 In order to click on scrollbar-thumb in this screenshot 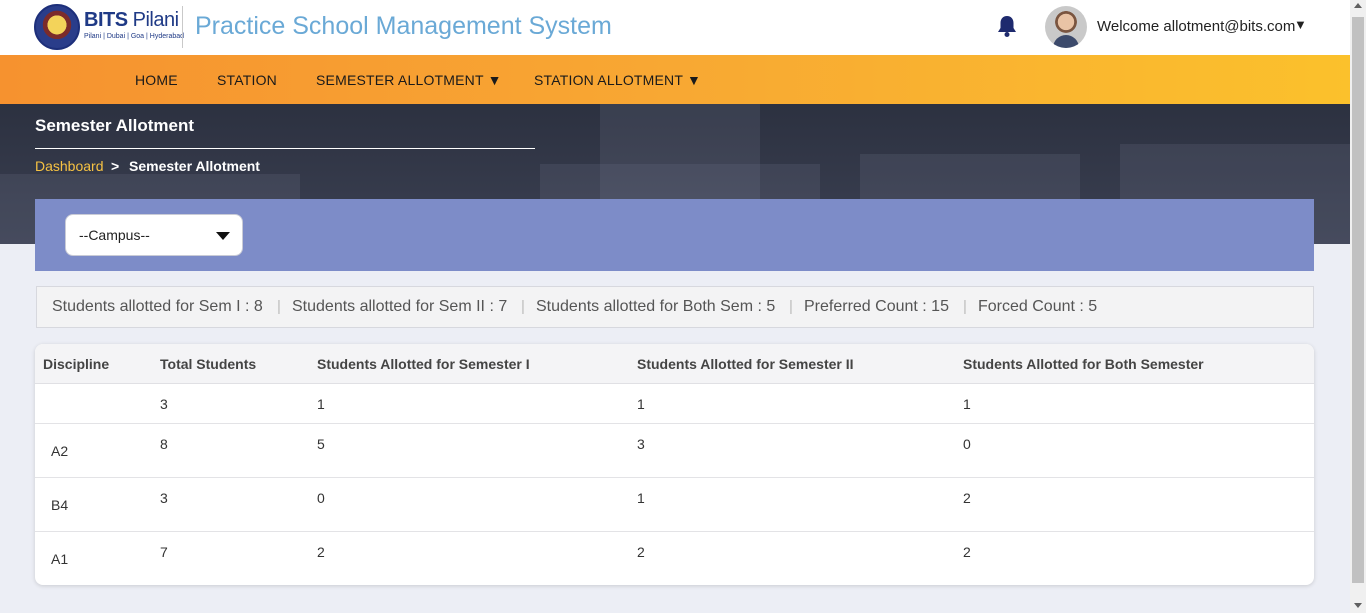, I will do `click(1358, 300)`.